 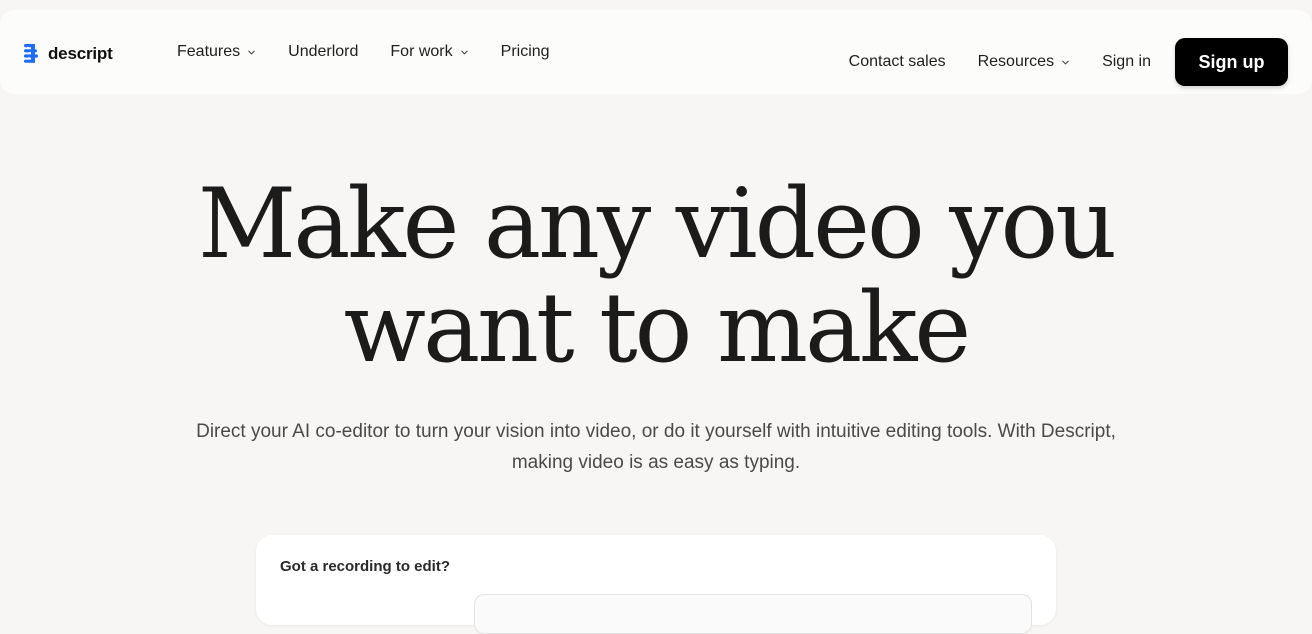 What do you see at coordinates (753, 614) in the screenshot?
I see `recording-input-field` at bounding box center [753, 614].